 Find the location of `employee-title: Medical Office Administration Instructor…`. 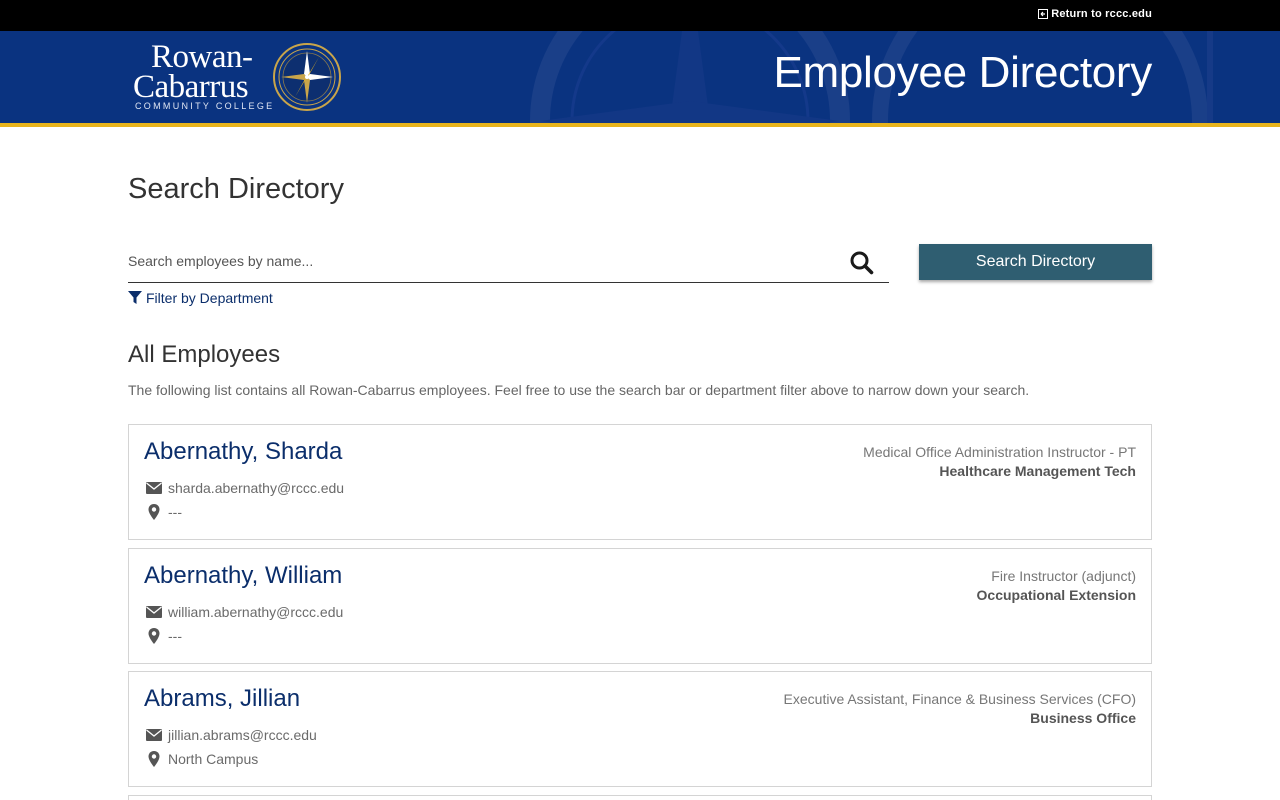

employee-title: Medical Office Administration Instructor… is located at coordinates (999, 452).